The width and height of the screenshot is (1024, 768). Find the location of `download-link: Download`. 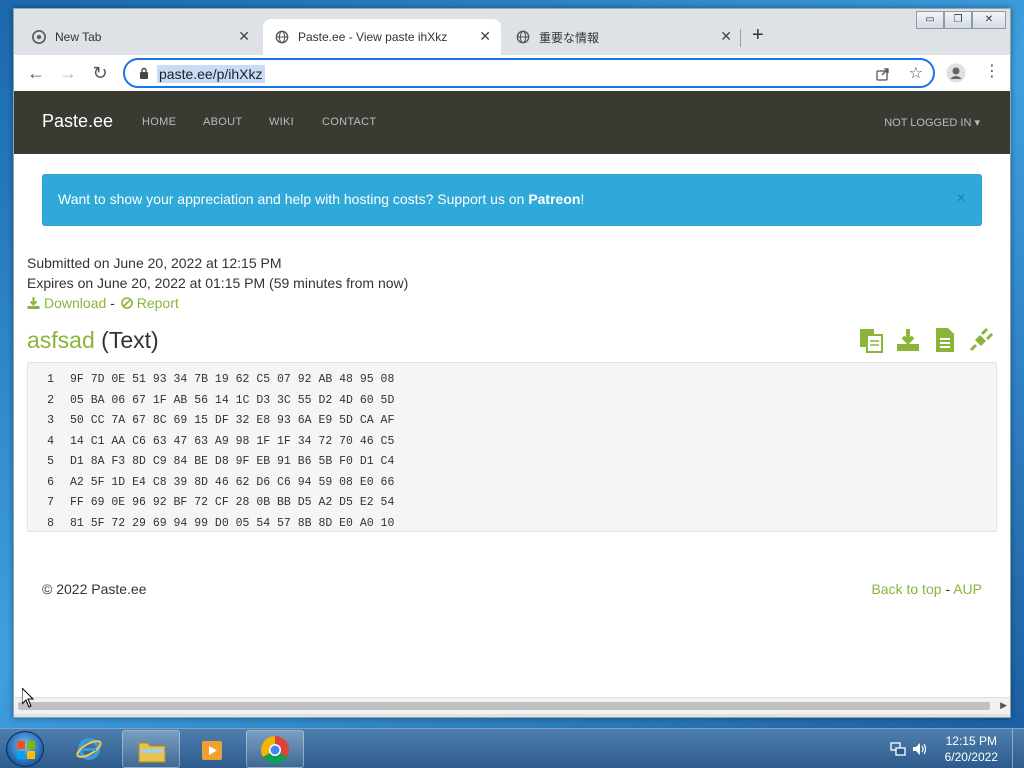

download-link: Download is located at coordinates (66, 303).